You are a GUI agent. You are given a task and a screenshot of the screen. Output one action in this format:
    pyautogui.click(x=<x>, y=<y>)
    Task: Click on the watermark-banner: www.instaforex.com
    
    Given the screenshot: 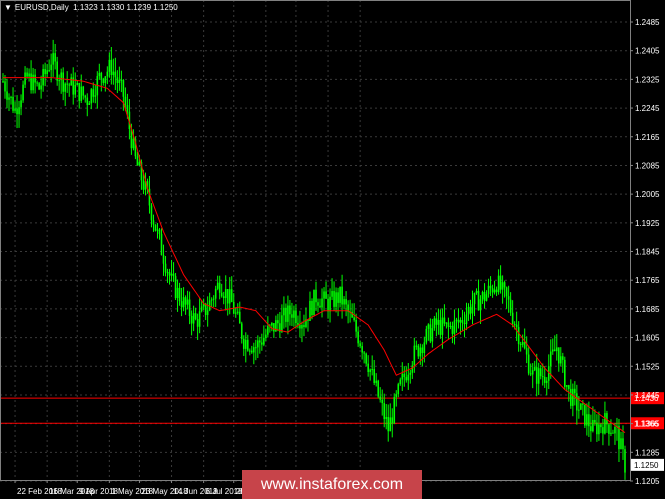 What is the action you would take?
    pyautogui.click(x=332, y=484)
    